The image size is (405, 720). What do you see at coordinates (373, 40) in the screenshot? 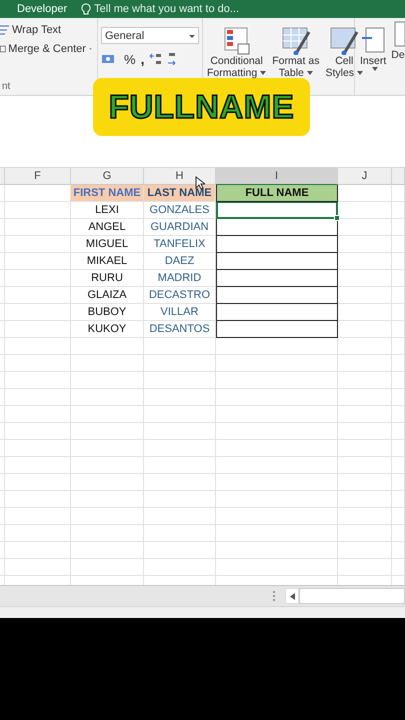
I see `insert-cells-icon` at bounding box center [373, 40].